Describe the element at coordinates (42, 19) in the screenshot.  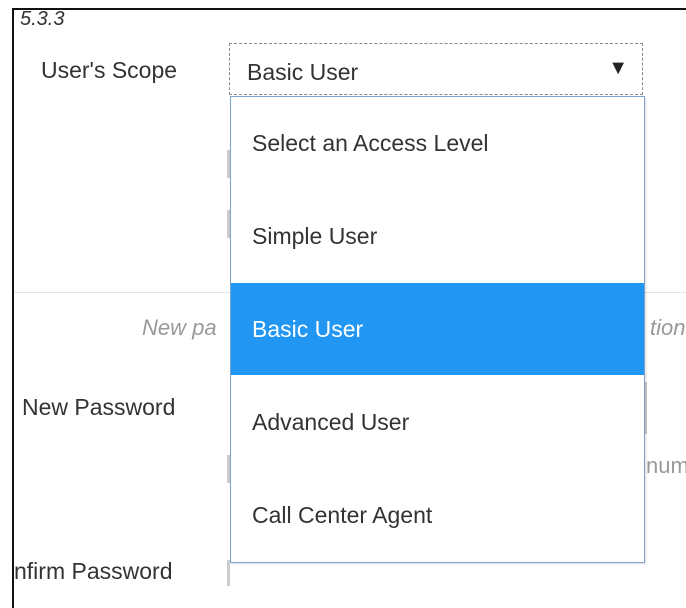
I see `section-number: 5.3.3` at that location.